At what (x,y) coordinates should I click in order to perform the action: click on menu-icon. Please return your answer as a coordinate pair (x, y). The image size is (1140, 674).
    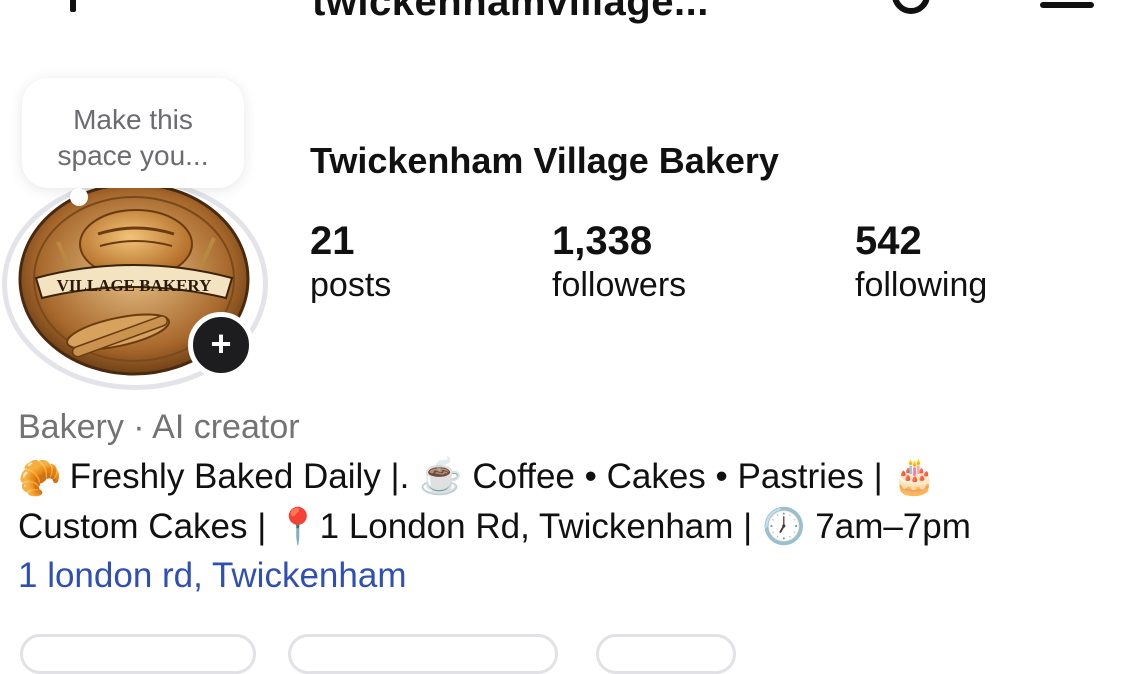
    Looking at the image, I should click on (1067, 5).